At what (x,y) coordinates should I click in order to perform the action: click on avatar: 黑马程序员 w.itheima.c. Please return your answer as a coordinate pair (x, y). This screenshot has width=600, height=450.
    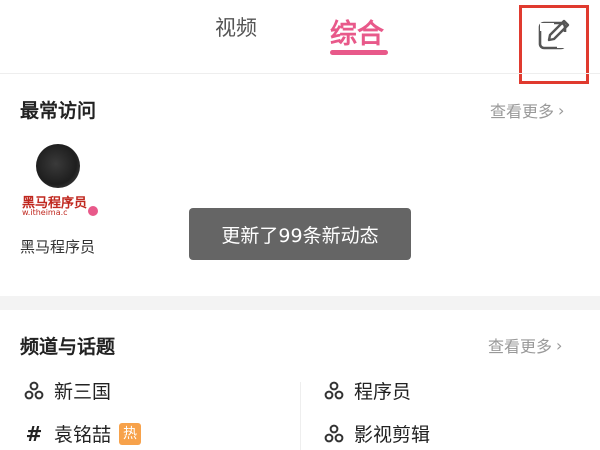
    Looking at the image, I should click on (60, 180).